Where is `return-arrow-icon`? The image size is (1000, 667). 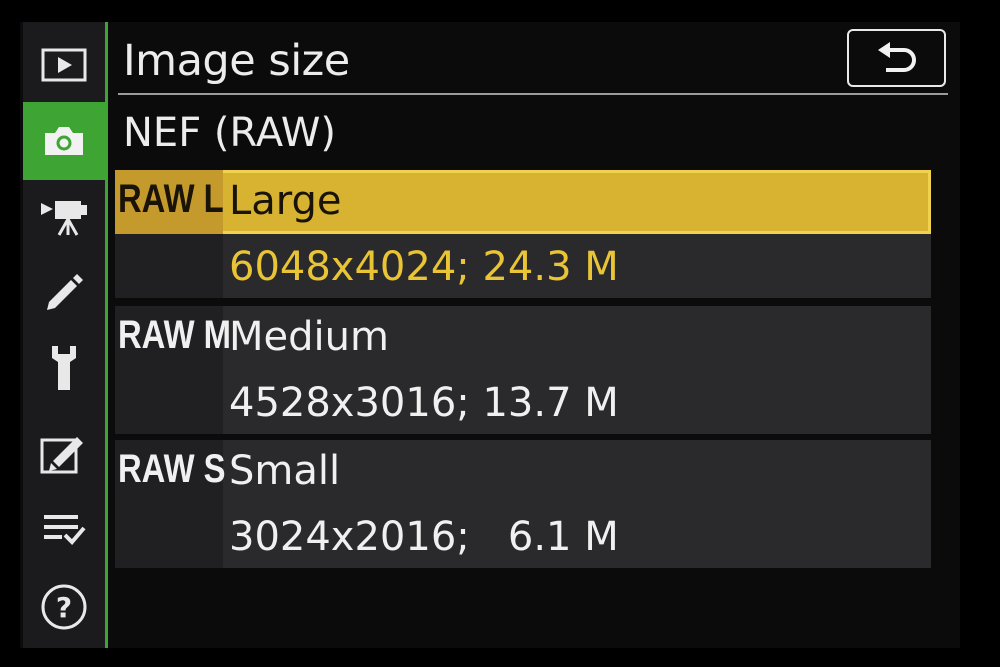
return-arrow-icon is located at coordinates (897, 58).